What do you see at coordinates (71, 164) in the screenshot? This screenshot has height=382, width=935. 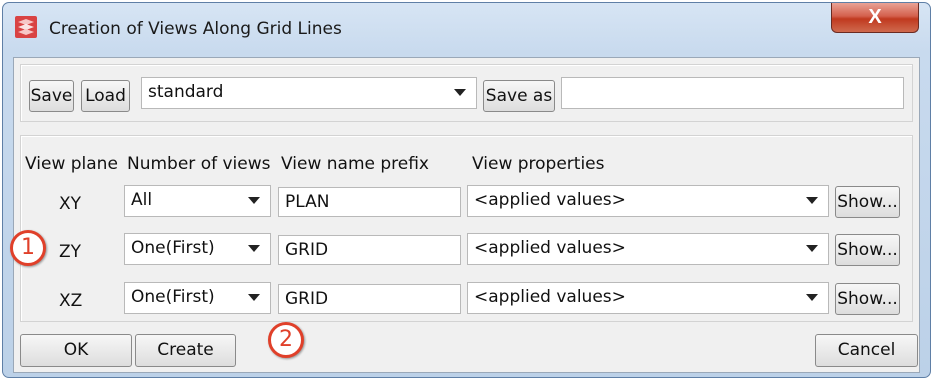 I see `header-view-plane: View plane` at bounding box center [71, 164].